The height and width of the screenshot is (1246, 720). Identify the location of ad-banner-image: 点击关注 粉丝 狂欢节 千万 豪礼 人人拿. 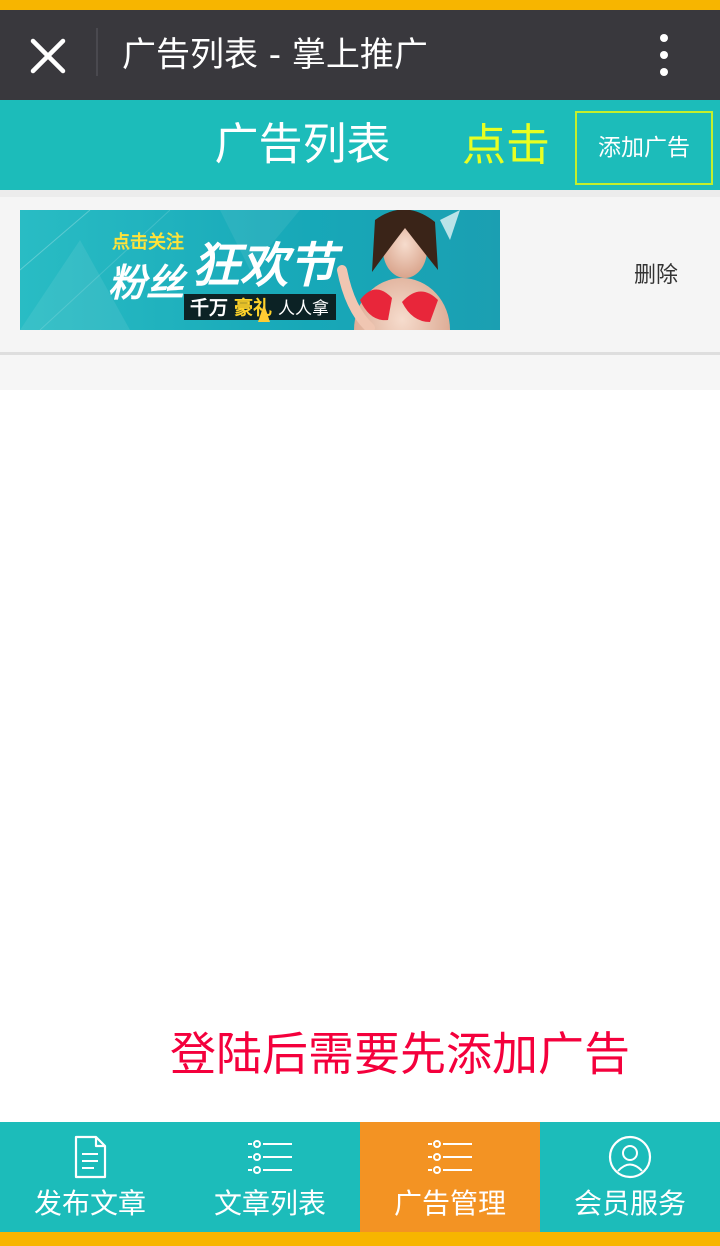
(260, 270).